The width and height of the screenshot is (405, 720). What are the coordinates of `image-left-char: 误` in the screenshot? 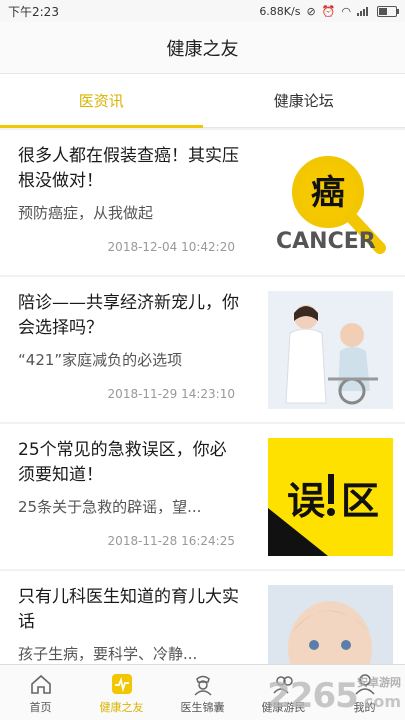 It's located at (306, 501).